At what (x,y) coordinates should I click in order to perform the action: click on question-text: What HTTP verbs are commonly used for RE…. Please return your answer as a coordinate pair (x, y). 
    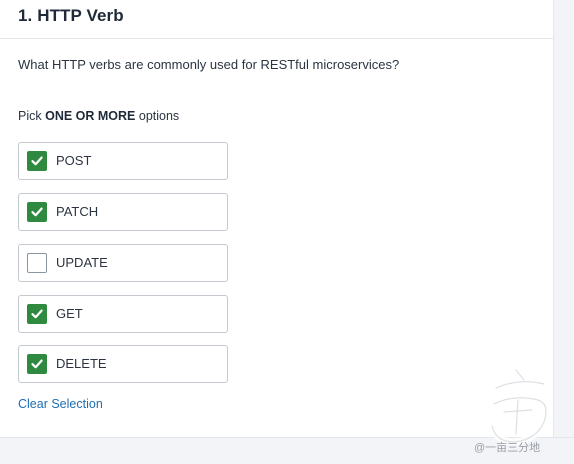
    Looking at the image, I should click on (209, 64).